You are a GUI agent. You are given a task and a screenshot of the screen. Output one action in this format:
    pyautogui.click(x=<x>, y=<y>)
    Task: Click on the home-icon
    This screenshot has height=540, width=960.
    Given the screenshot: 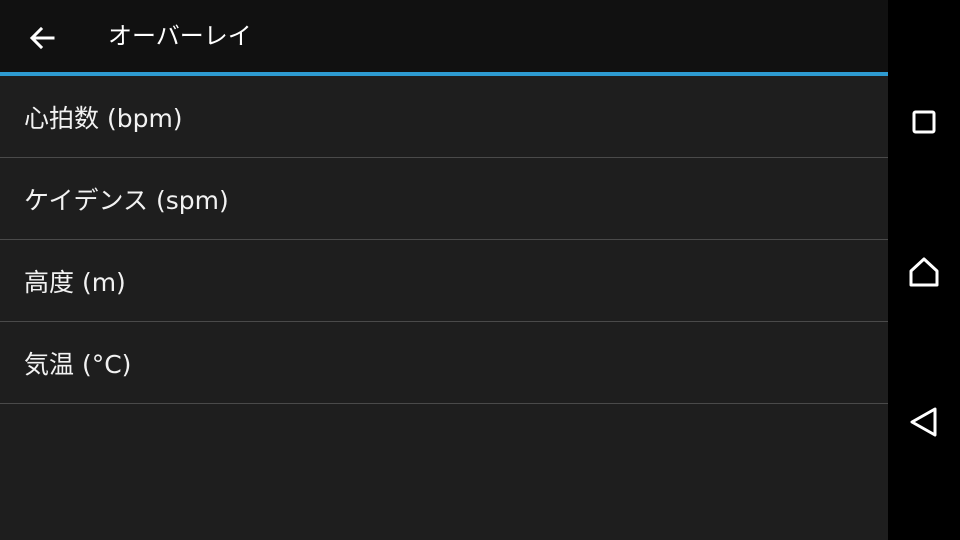 What is the action you would take?
    pyautogui.click(x=924, y=272)
    